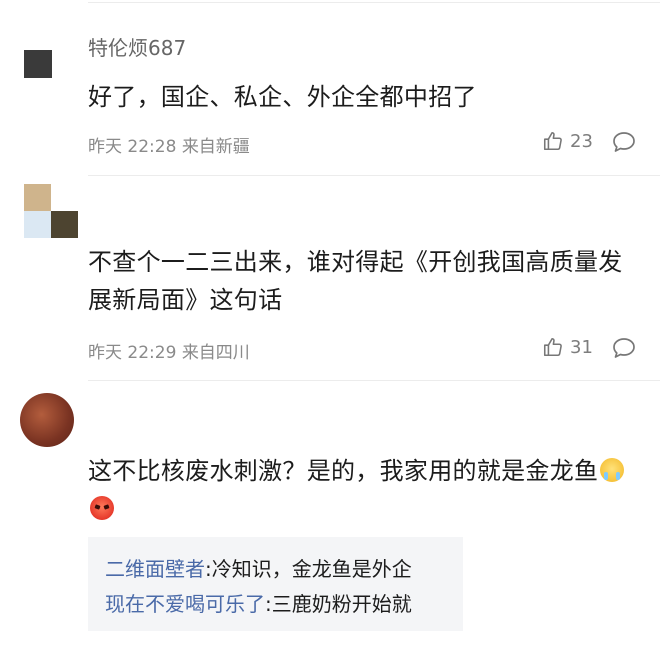 Image resolution: width=660 pixels, height=647 pixels. I want to click on comment-time: 昨天 22:28, so click(132, 147).